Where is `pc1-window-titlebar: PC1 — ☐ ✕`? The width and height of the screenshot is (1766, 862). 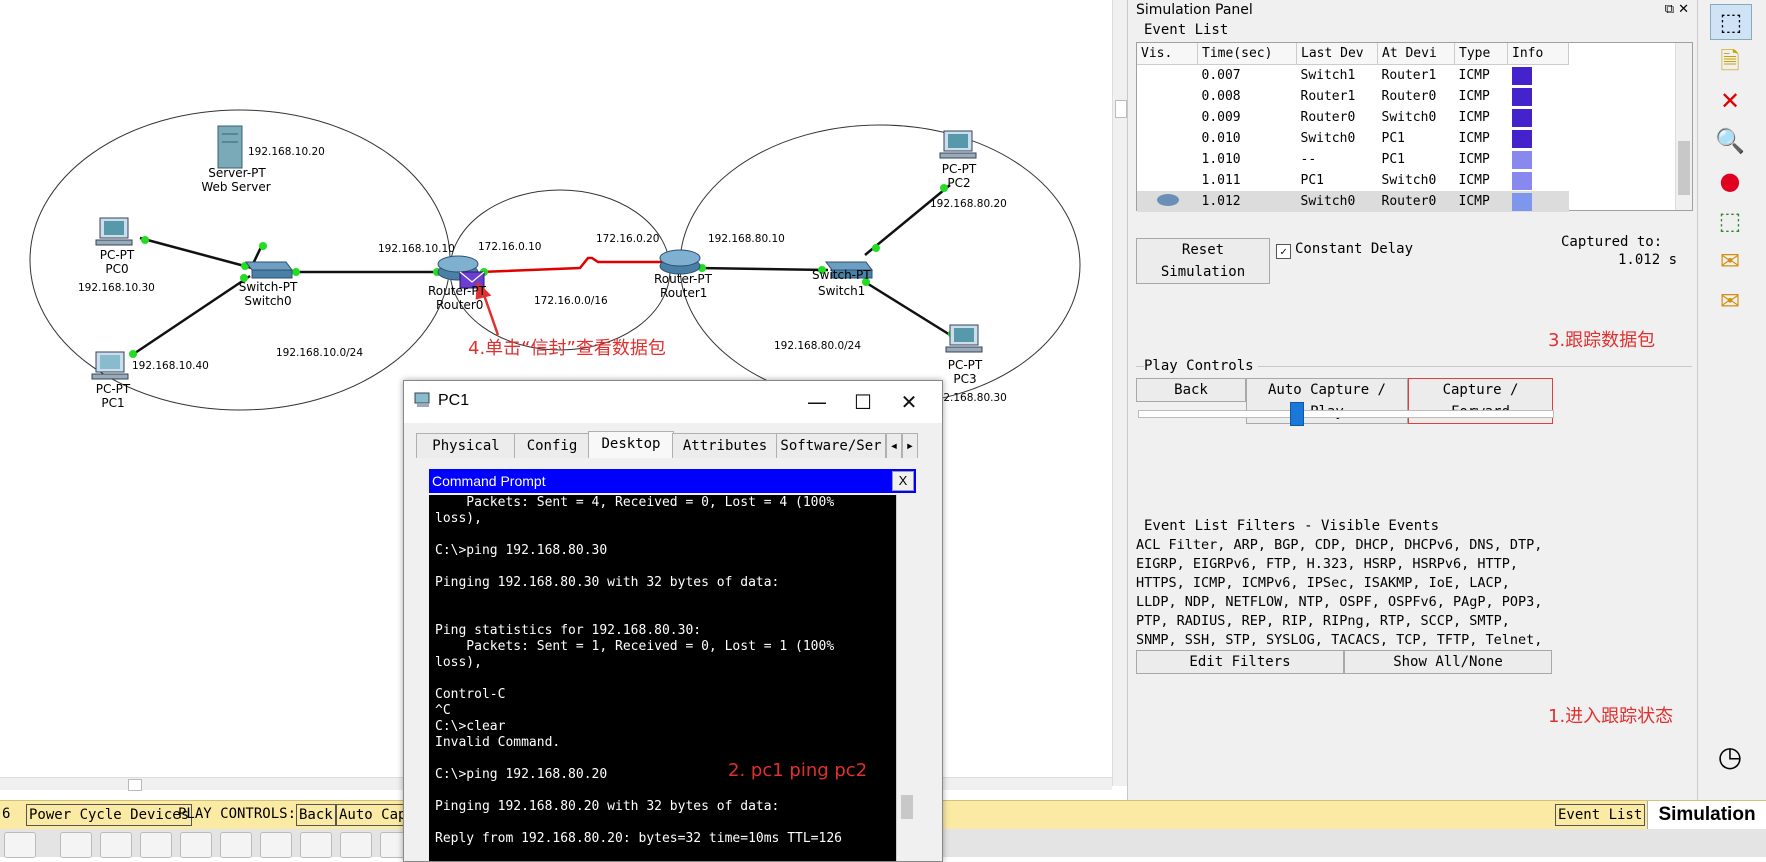 pc1-window-titlebar: PC1 — ☐ ✕ is located at coordinates (673, 402).